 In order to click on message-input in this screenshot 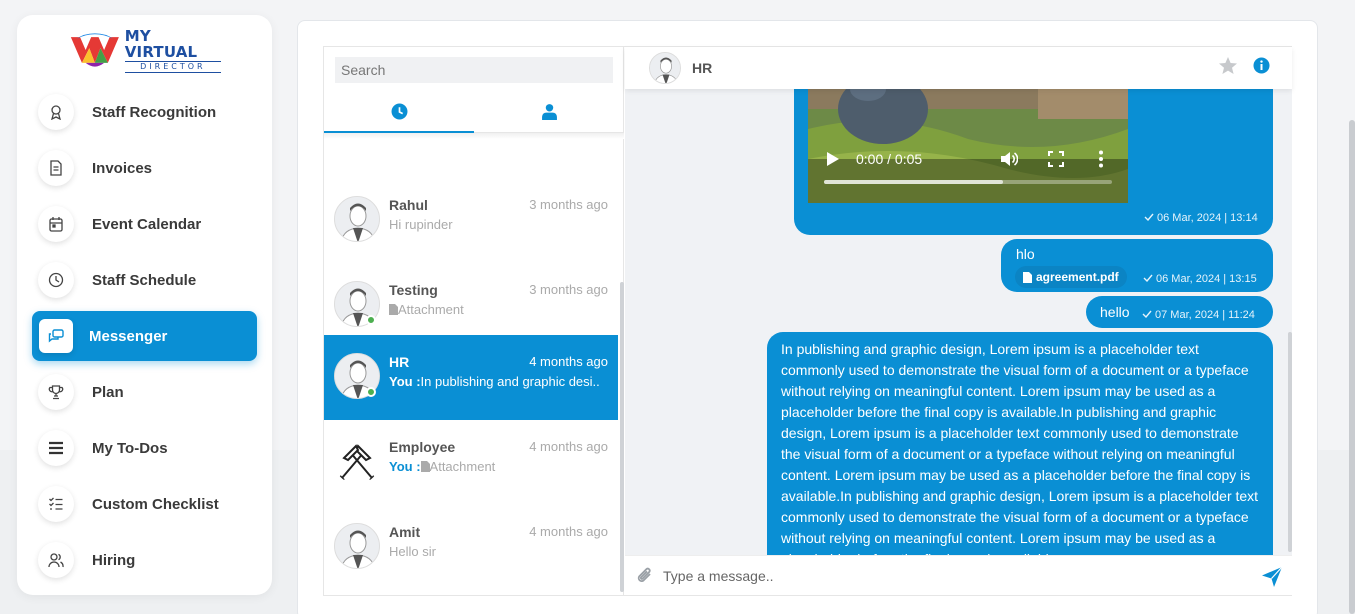, I will do `click(943, 576)`.